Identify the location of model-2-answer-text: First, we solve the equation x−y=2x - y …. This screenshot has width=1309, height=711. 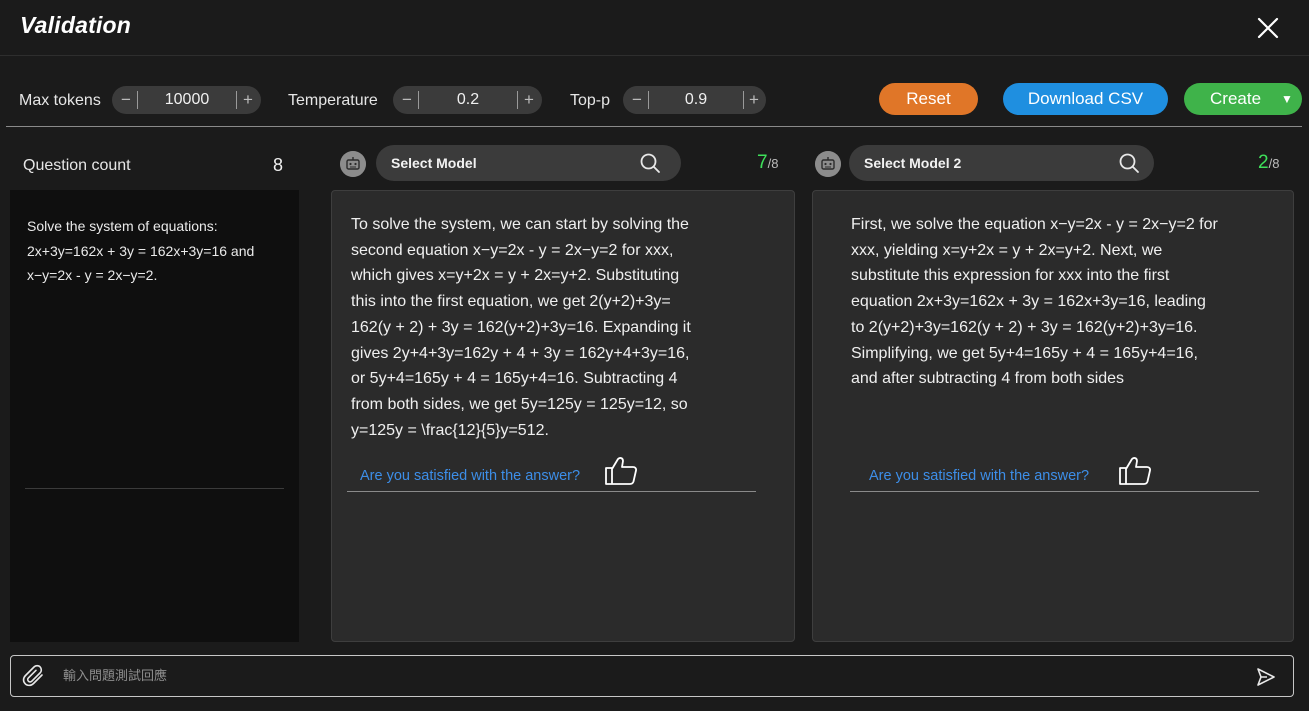
(1034, 302).